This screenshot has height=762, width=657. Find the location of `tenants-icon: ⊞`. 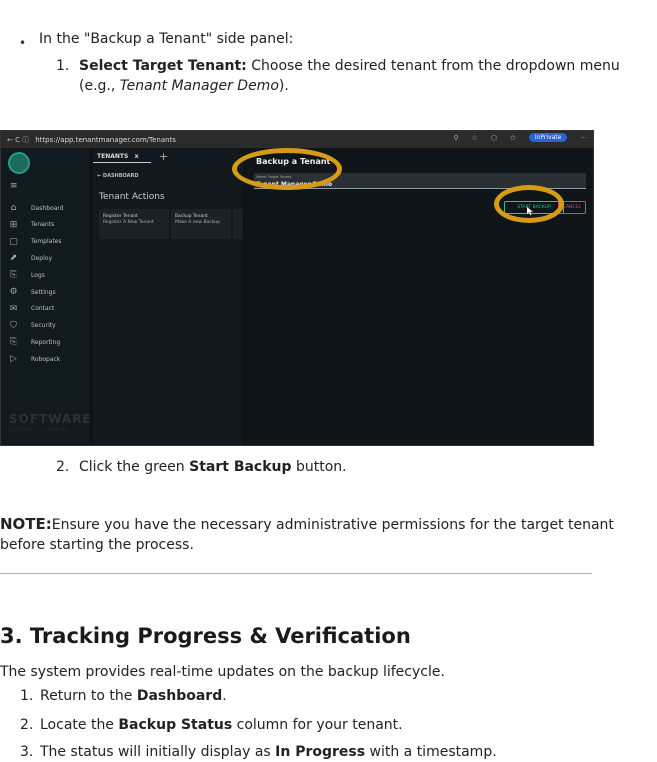

tenants-icon: ⊞ is located at coordinates (13, 224).